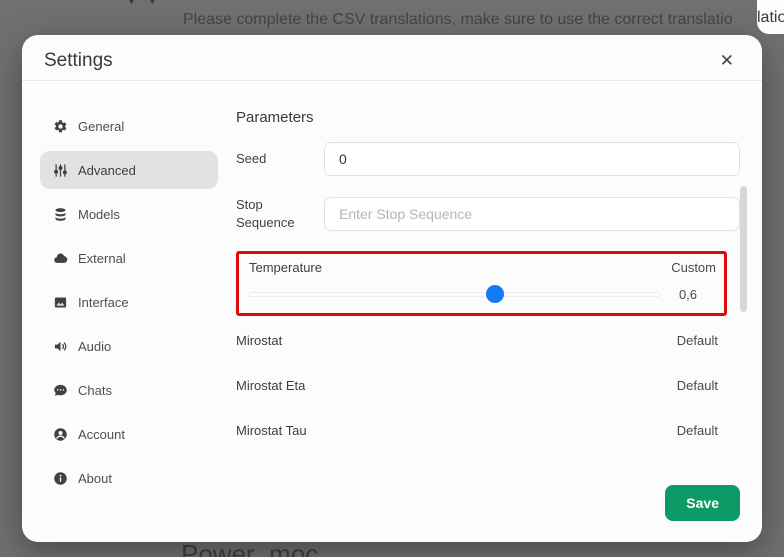  Describe the element at coordinates (129, 126) in the screenshot. I see `sidebar-item-general: General` at that location.